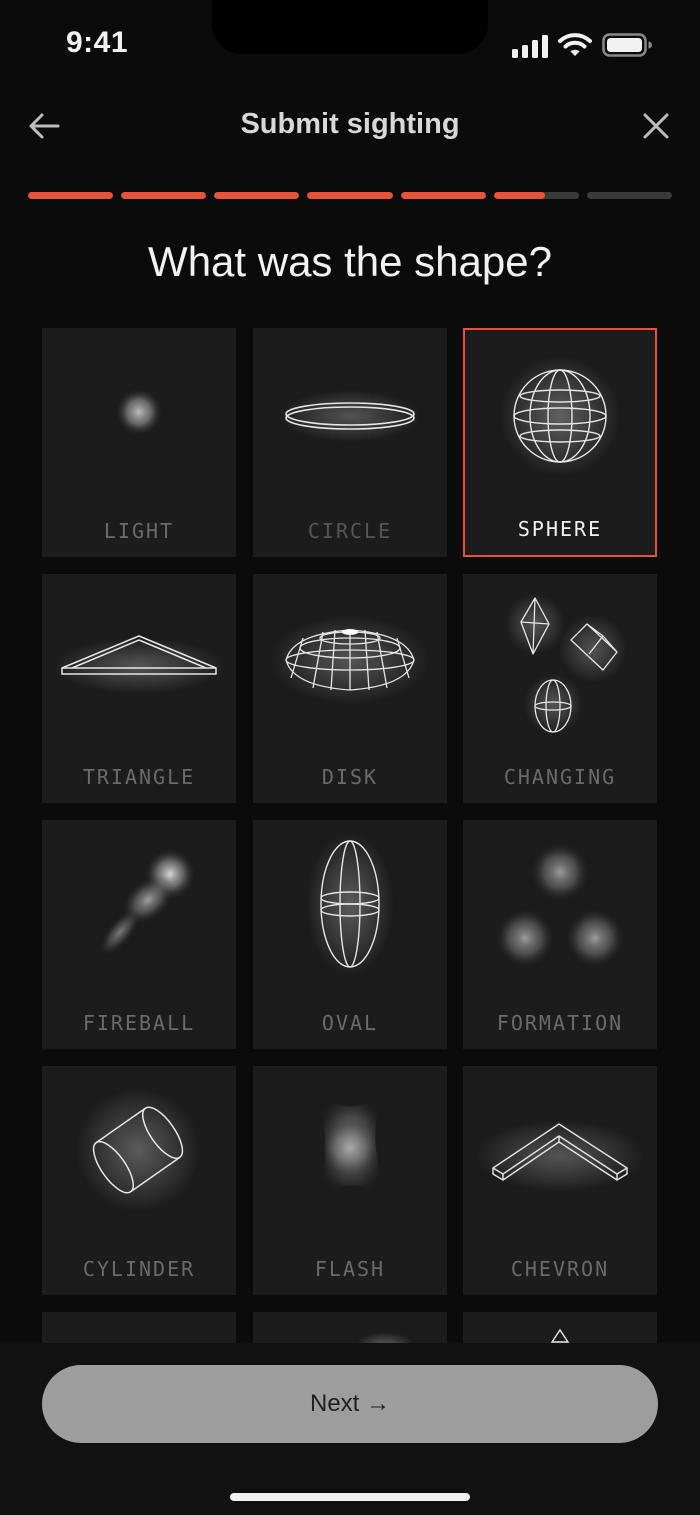 This screenshot has height=1515, width=700. Describe the element at coordinates (566, 664) in the screenshot. I see `changing-shapes-icon` at that location.